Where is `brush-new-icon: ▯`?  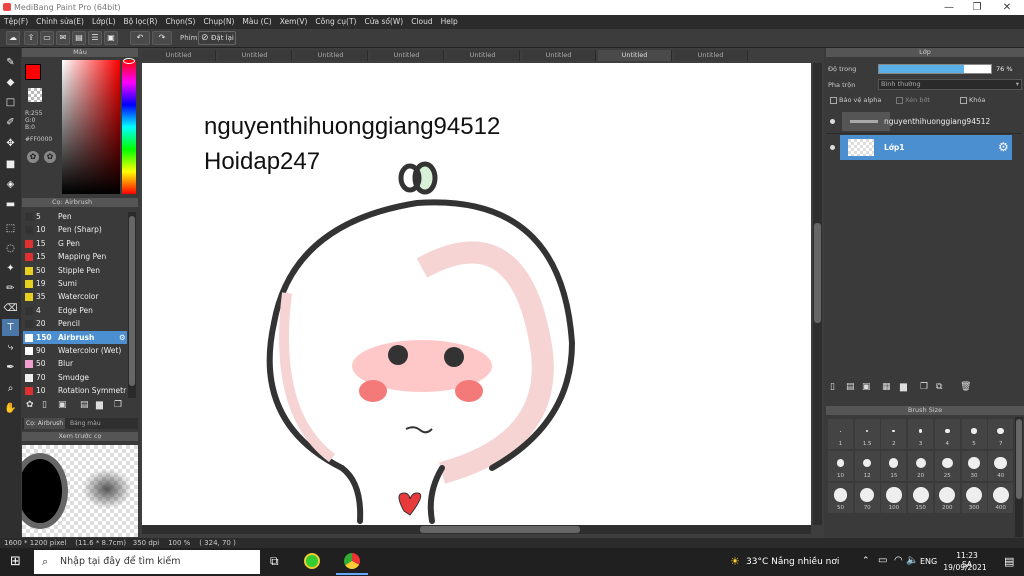
brush-new-icon: ▯ is located at coordinates (44, 405).